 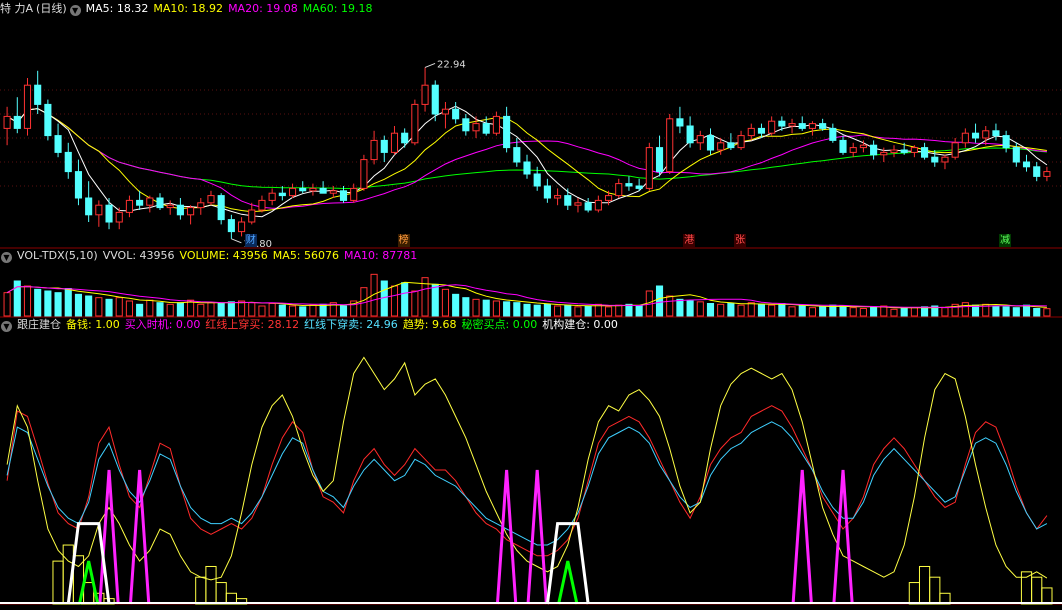 I want to click on signal-indicator-0: 备钱: 1.00, so click(x=93, y=324).